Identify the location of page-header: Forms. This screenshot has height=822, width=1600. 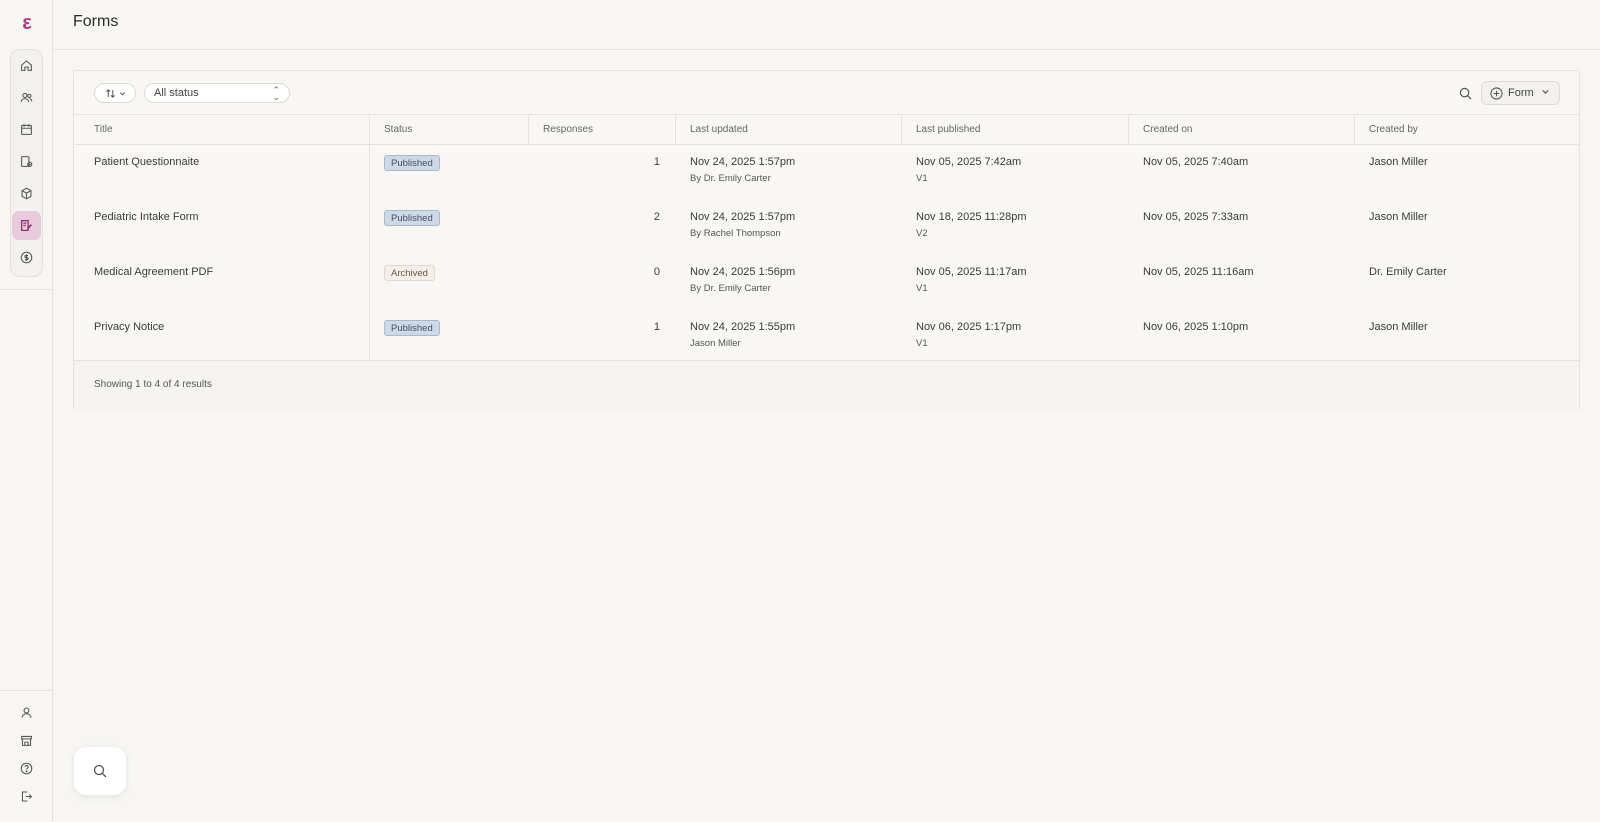
(827, 25).